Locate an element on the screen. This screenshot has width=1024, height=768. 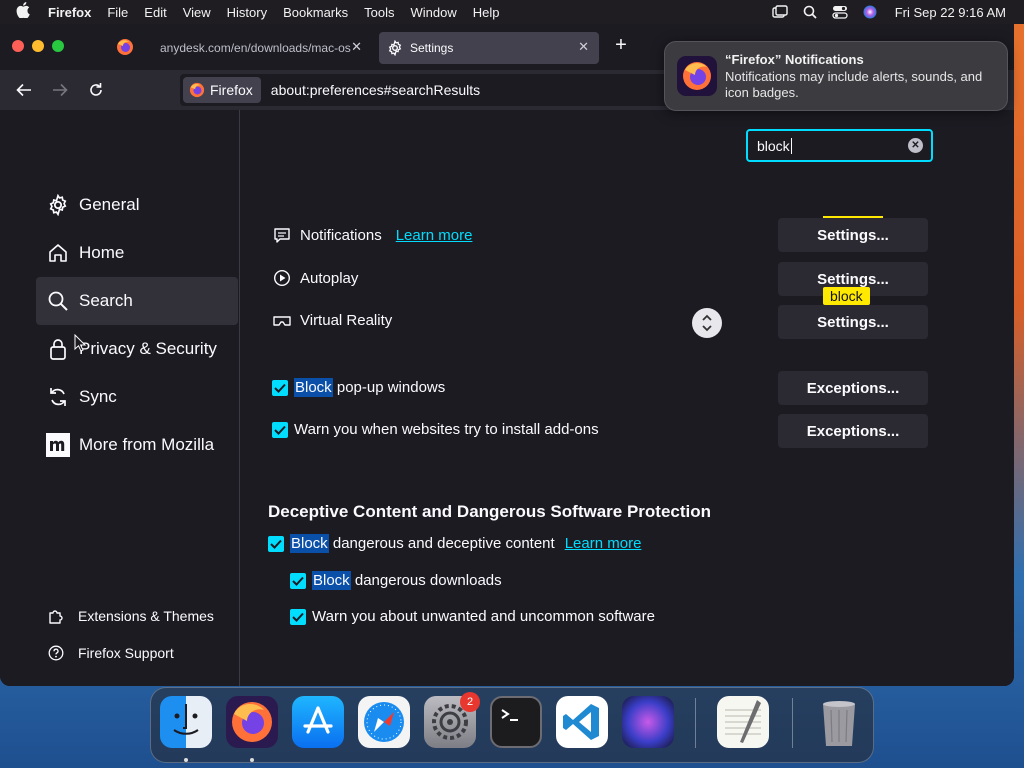
textedit-icon is located at coordinates (743, 722).